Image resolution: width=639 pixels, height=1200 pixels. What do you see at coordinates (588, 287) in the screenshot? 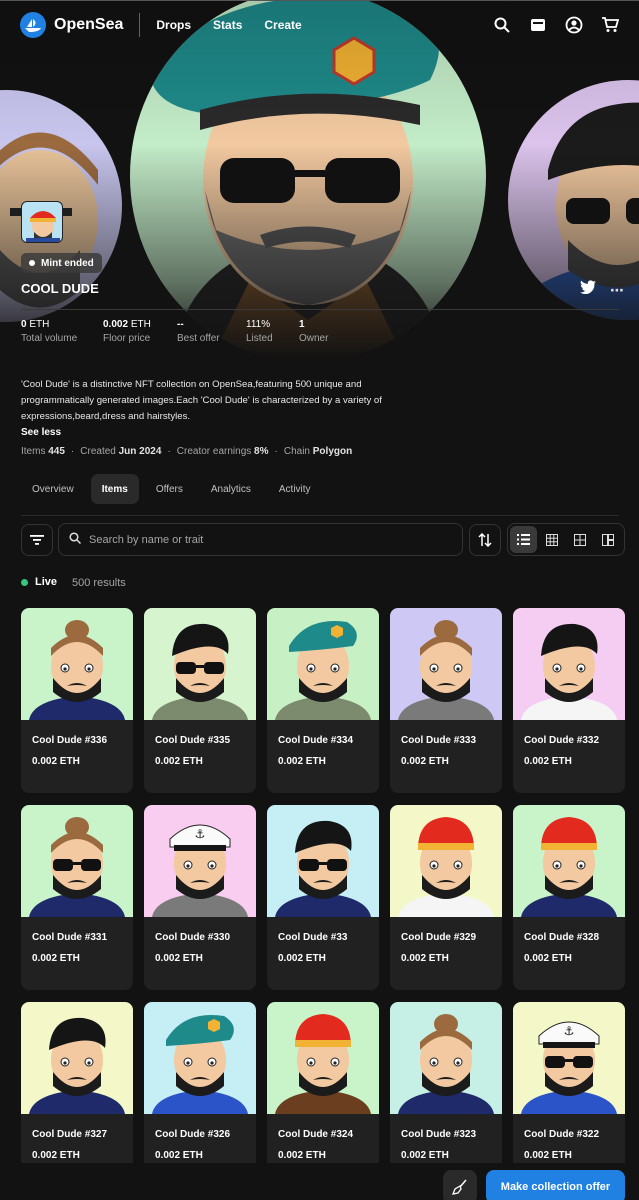
I see `twitter-icon` at bounding box center [588, 287].